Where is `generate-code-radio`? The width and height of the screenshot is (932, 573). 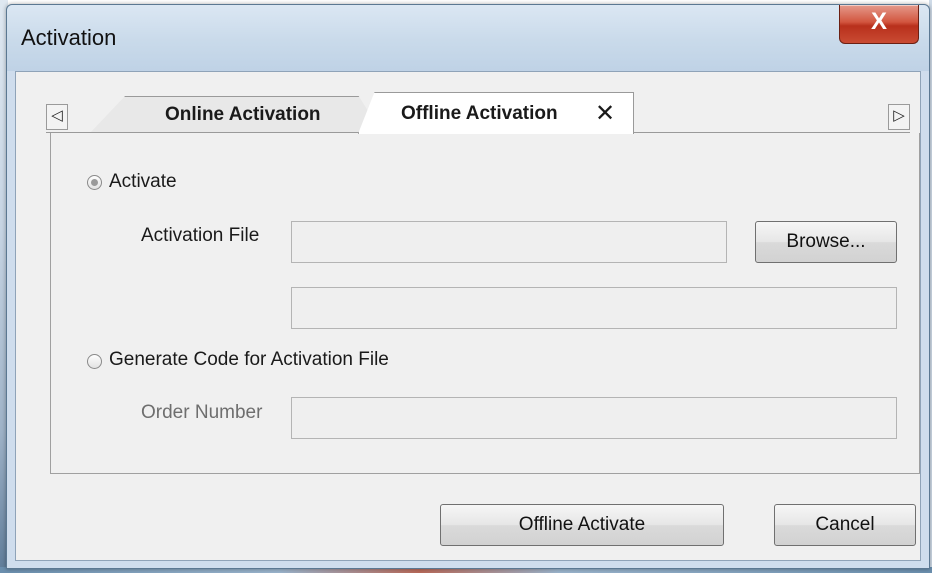 generate-code-radio is located at coordinates (94, 361).